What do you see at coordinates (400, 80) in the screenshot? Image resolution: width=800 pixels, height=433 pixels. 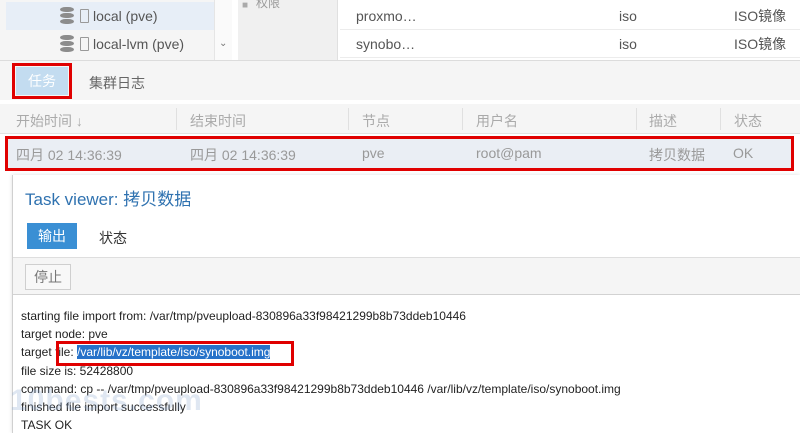 I see `bottom-tab-bar: 任务 集群日志` at bounding box center [400, 80].